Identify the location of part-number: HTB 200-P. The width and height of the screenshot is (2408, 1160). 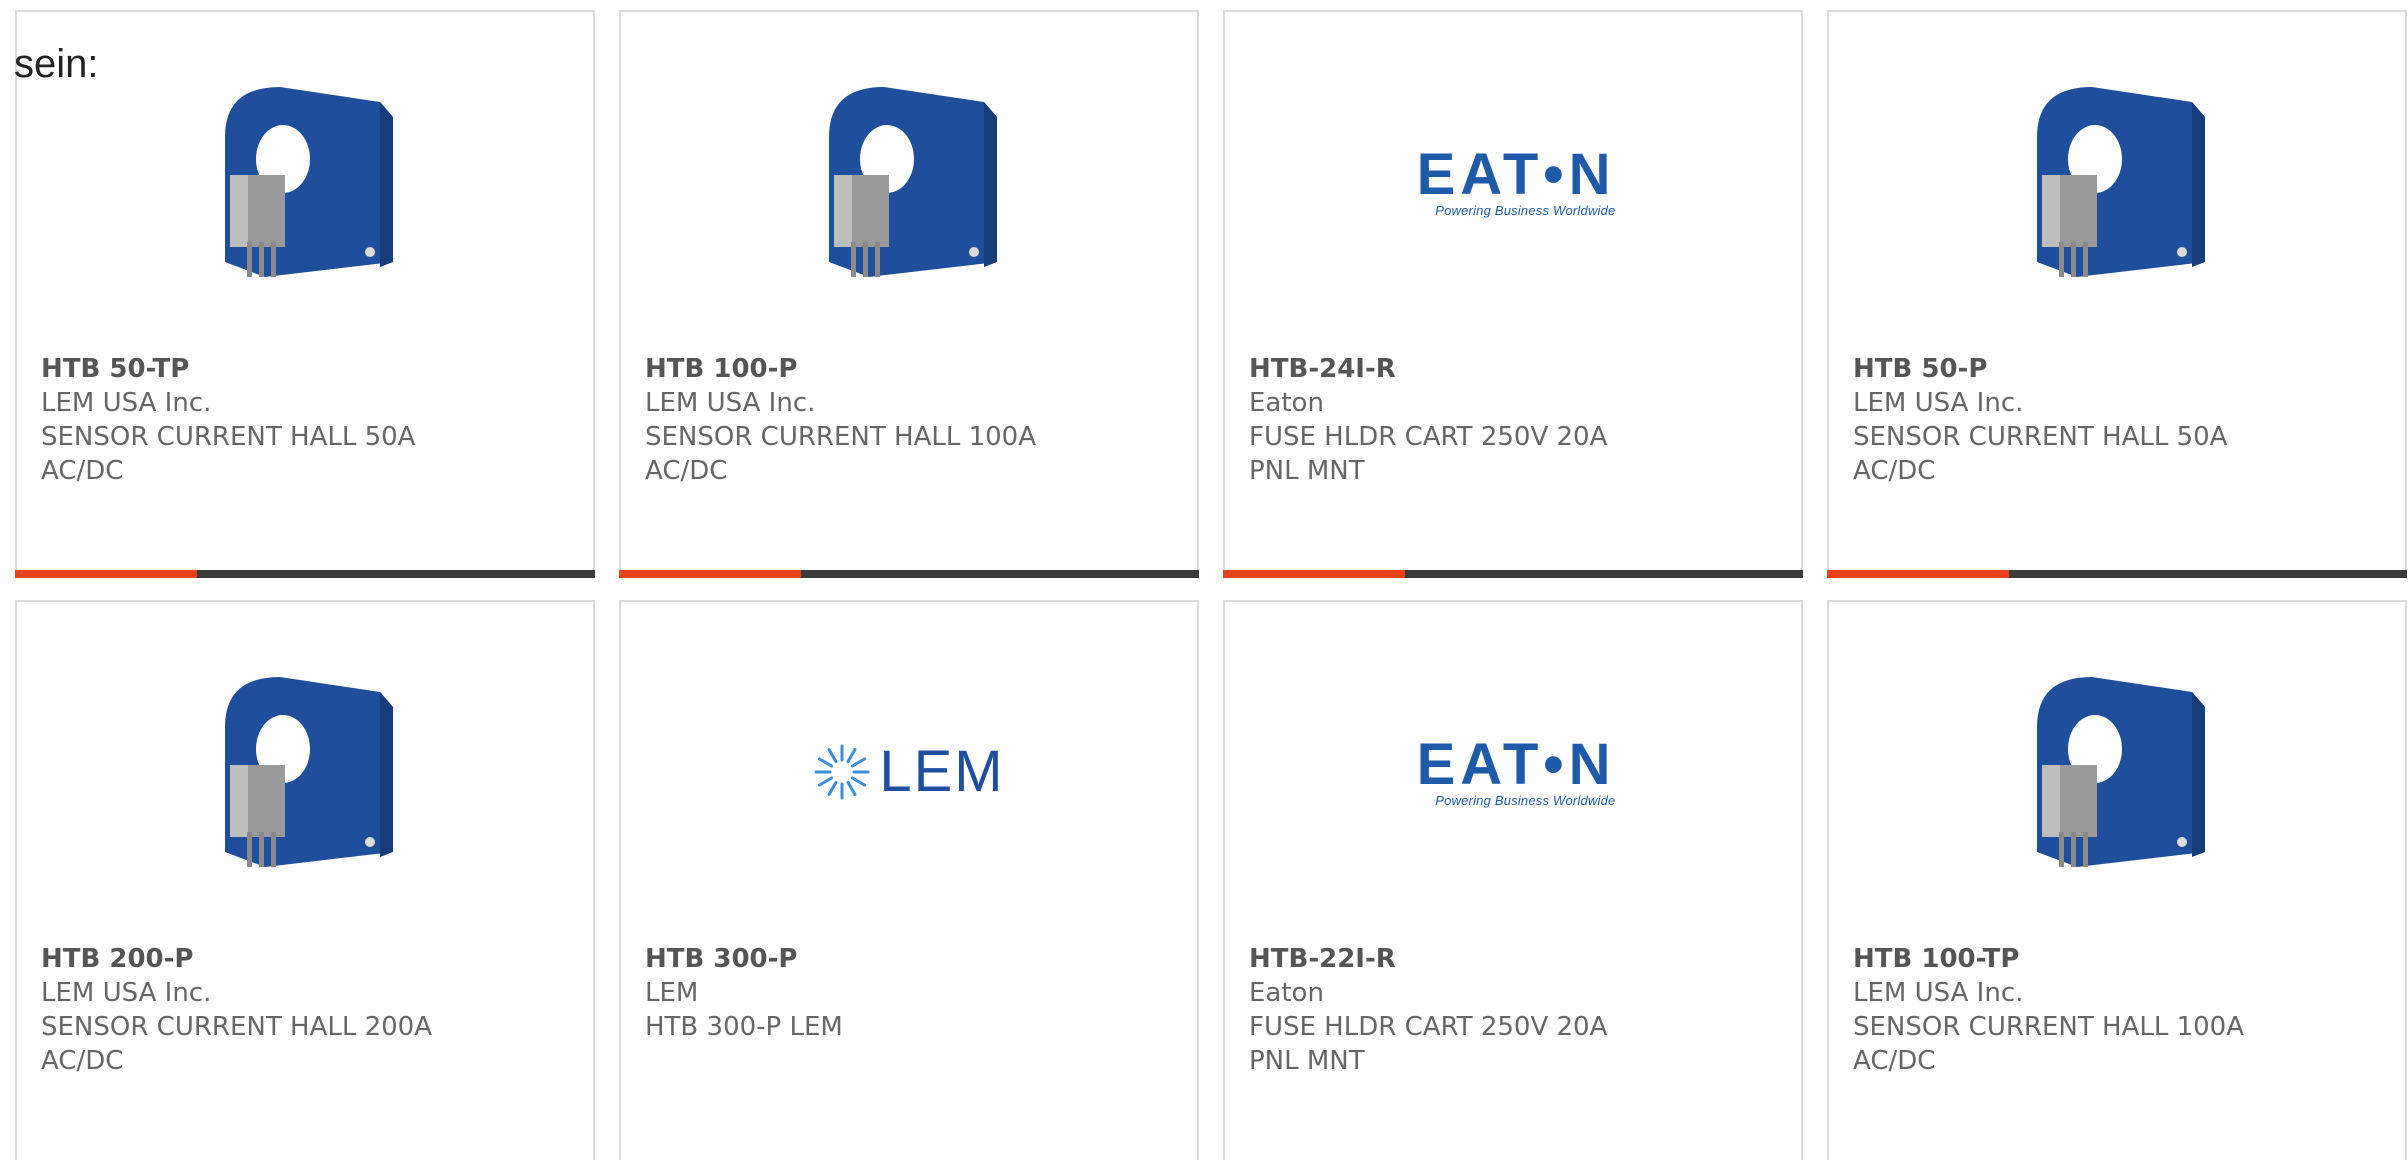
(305, 959).